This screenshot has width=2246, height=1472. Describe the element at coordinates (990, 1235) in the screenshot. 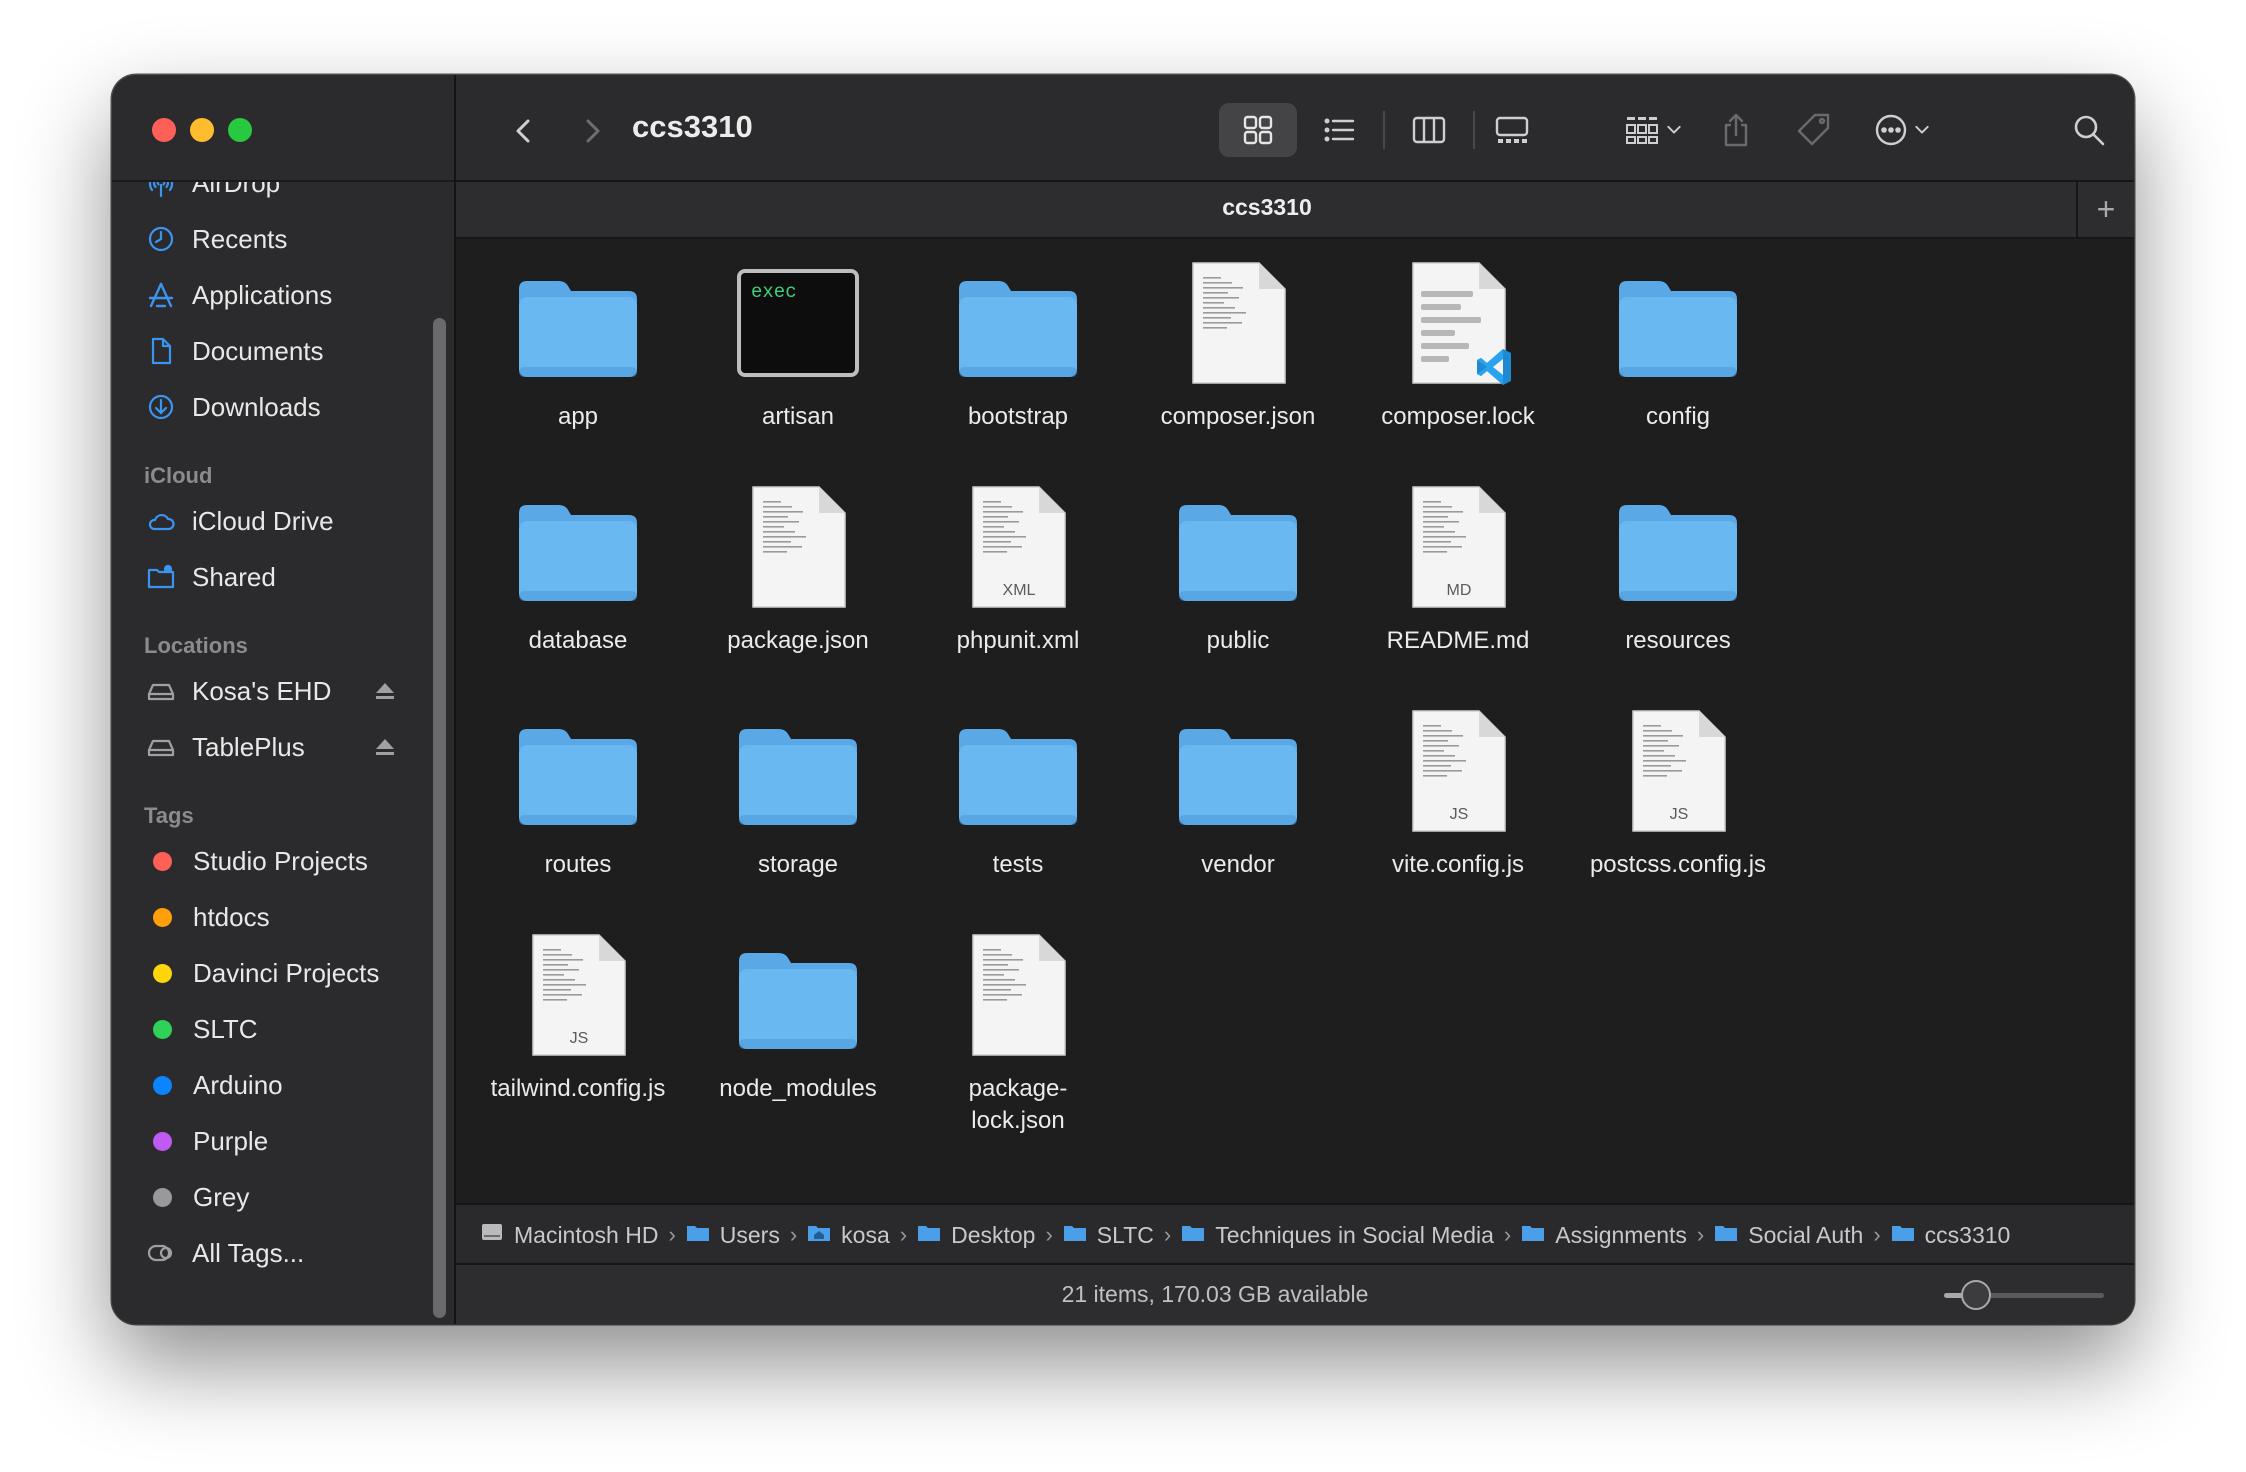

I see `path-crumb: Desktop ›` at that location.